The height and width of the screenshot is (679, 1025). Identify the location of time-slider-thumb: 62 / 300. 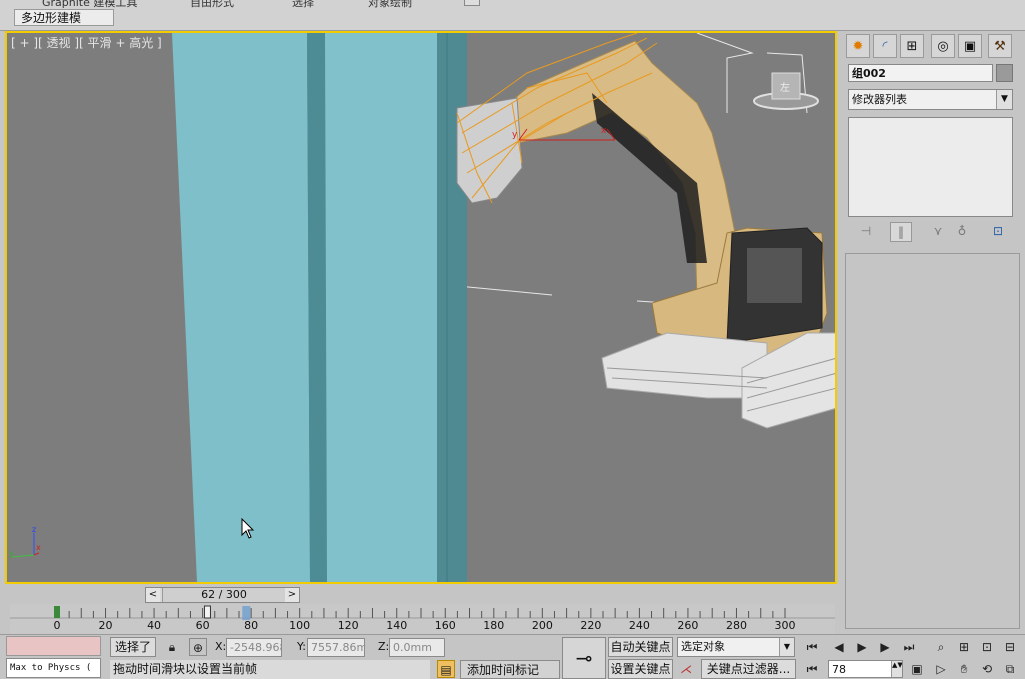
(224, 595).